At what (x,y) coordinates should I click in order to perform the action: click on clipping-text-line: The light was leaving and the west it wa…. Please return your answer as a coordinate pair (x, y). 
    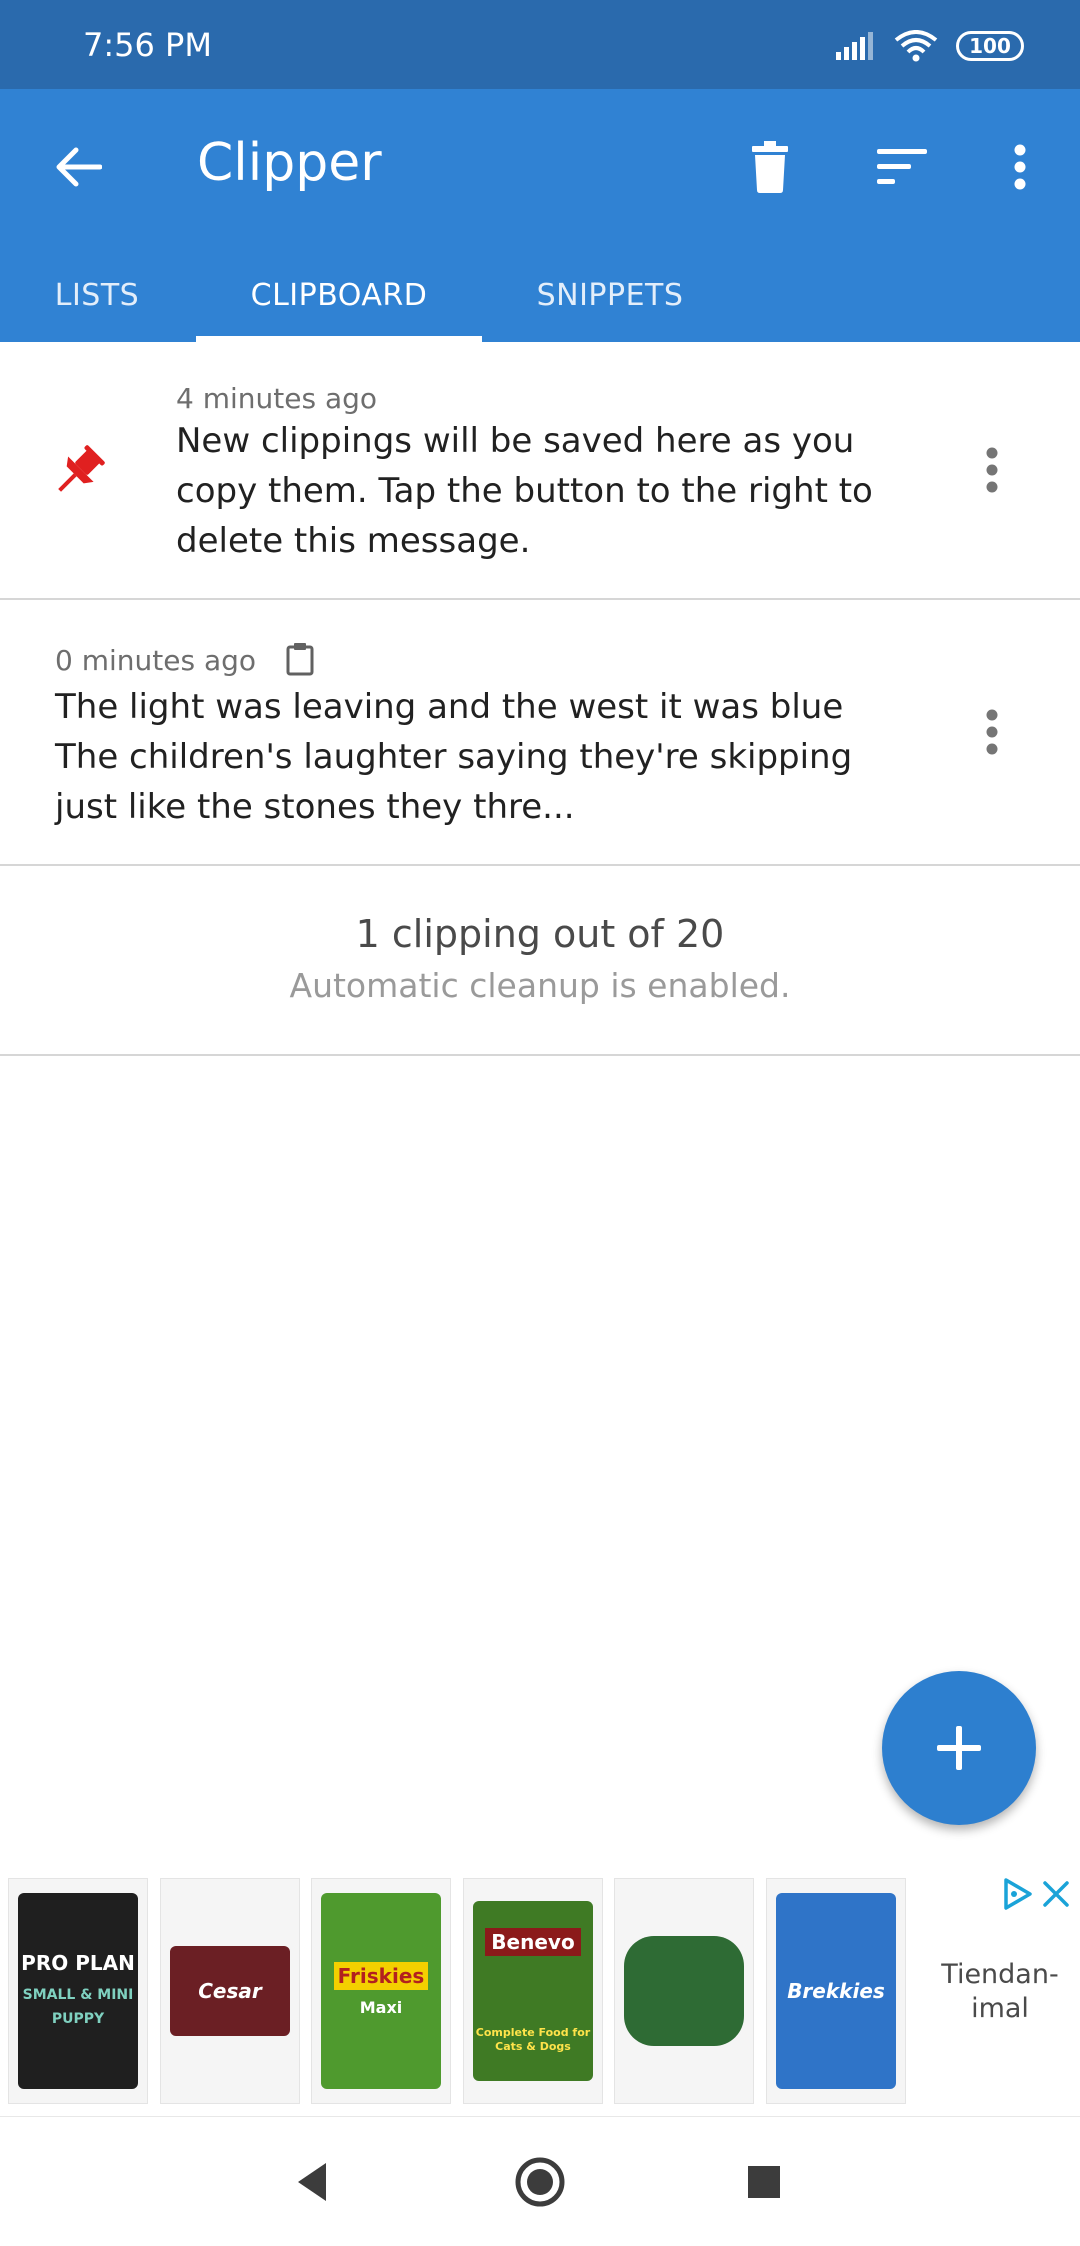
    Looking at the image, I should click on (449, 707).